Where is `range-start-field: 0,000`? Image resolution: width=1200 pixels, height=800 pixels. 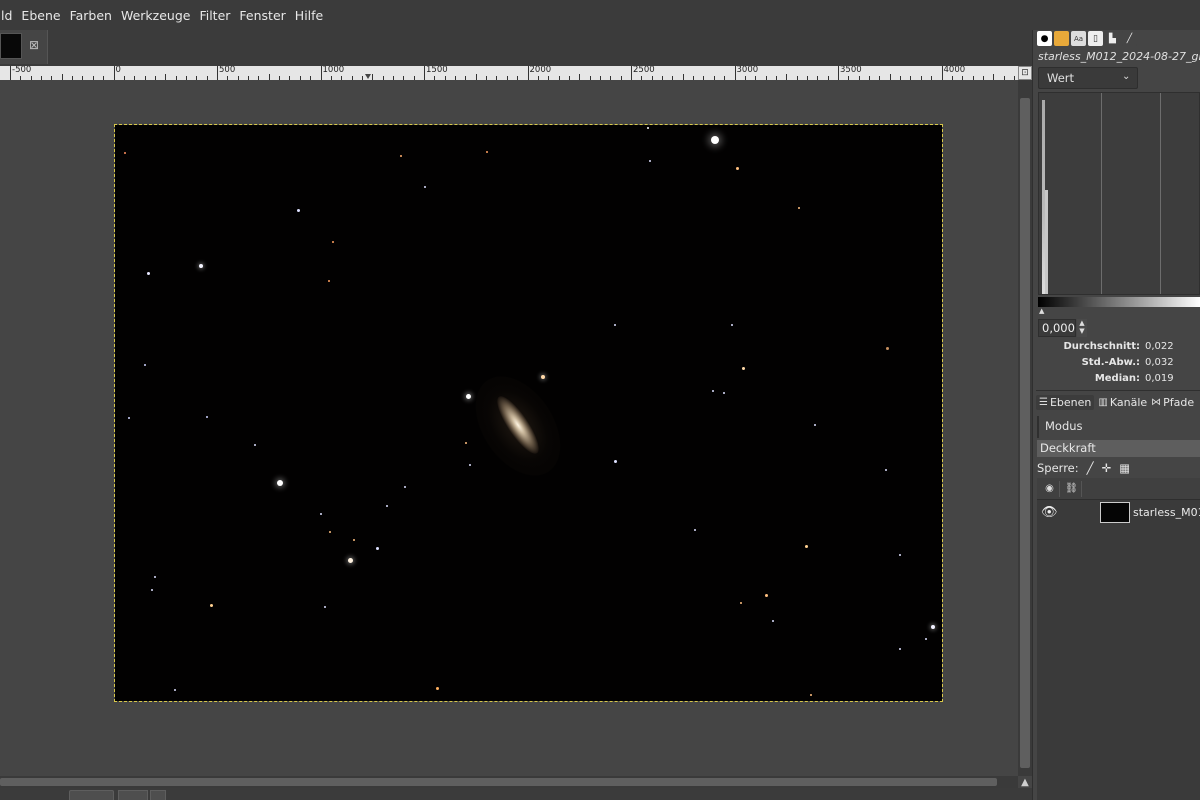
range-start-field: 0,000 is located at coordinates (1057, 328).